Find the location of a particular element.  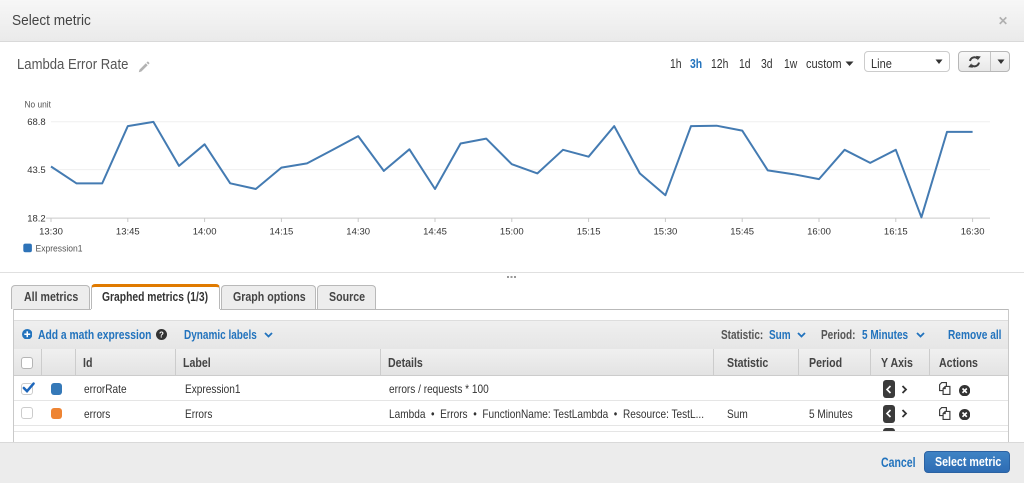

svg-text: 14:15 is located at coordinates (282, 232).